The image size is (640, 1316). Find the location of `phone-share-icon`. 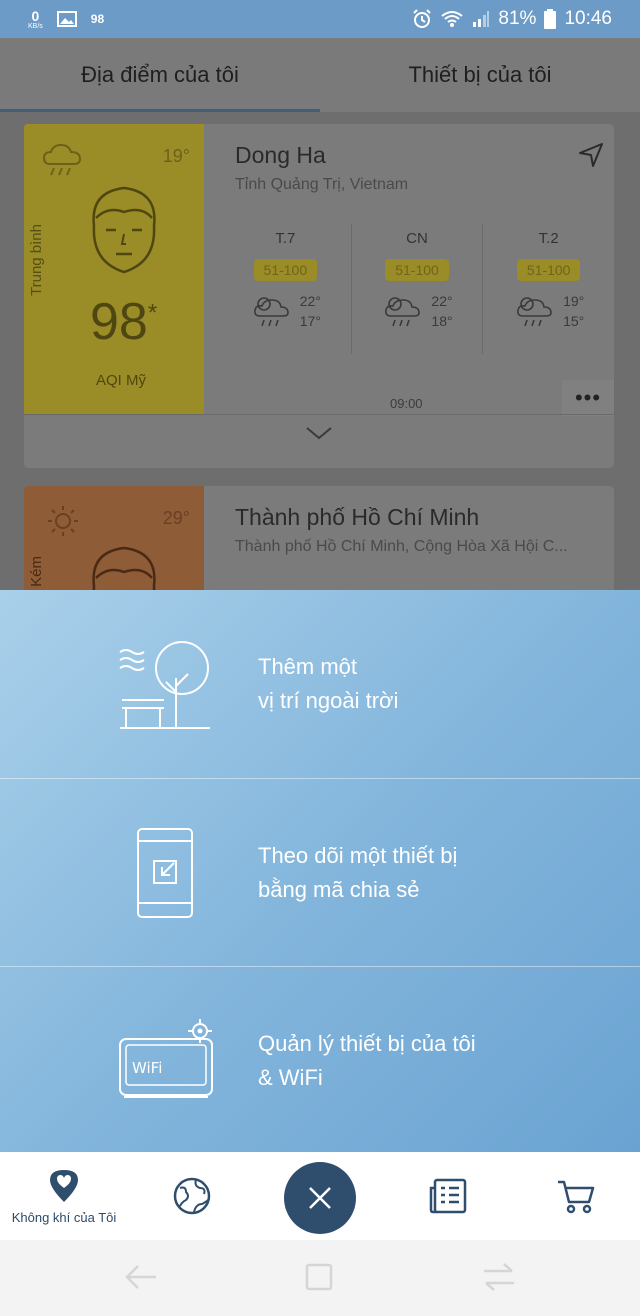

phone-share-icon is located at coordinates (165, 872).